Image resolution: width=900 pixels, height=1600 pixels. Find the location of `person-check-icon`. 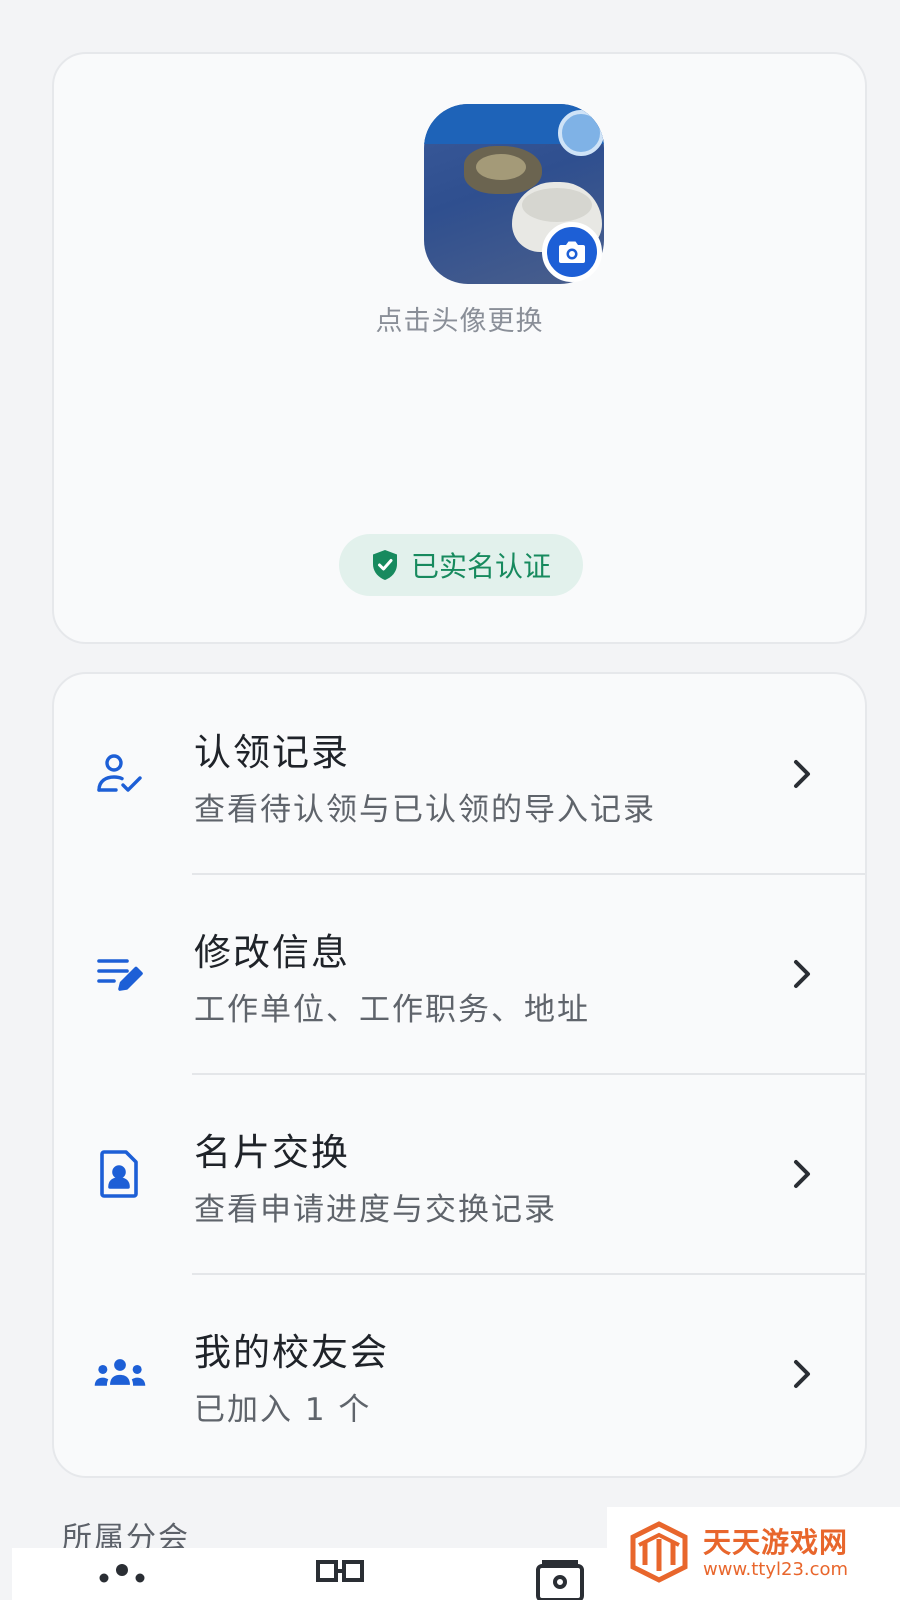

person-check-icon is located at coordinates (120, 774).